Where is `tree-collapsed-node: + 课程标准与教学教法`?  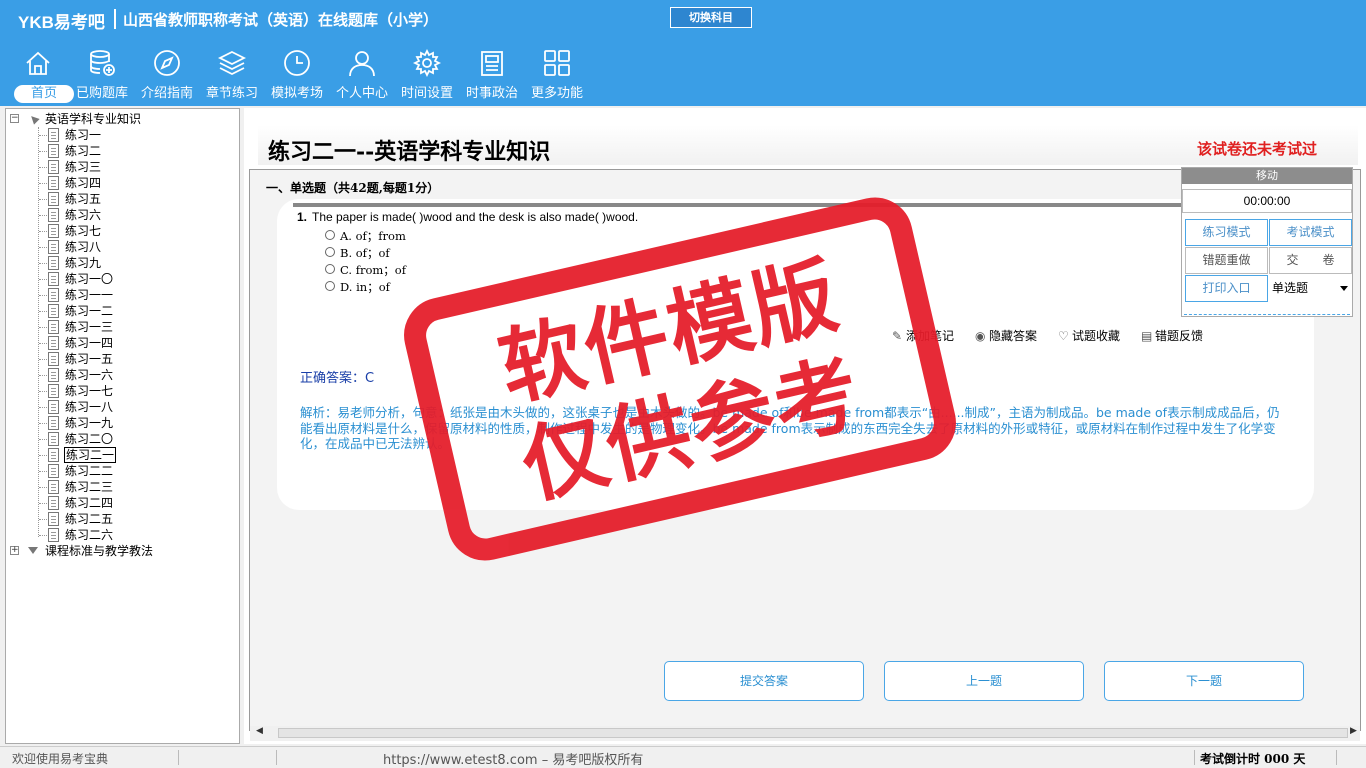
tree-collapsed-node: + 课程标准与教学教法 is located at coordinates (121, 551).